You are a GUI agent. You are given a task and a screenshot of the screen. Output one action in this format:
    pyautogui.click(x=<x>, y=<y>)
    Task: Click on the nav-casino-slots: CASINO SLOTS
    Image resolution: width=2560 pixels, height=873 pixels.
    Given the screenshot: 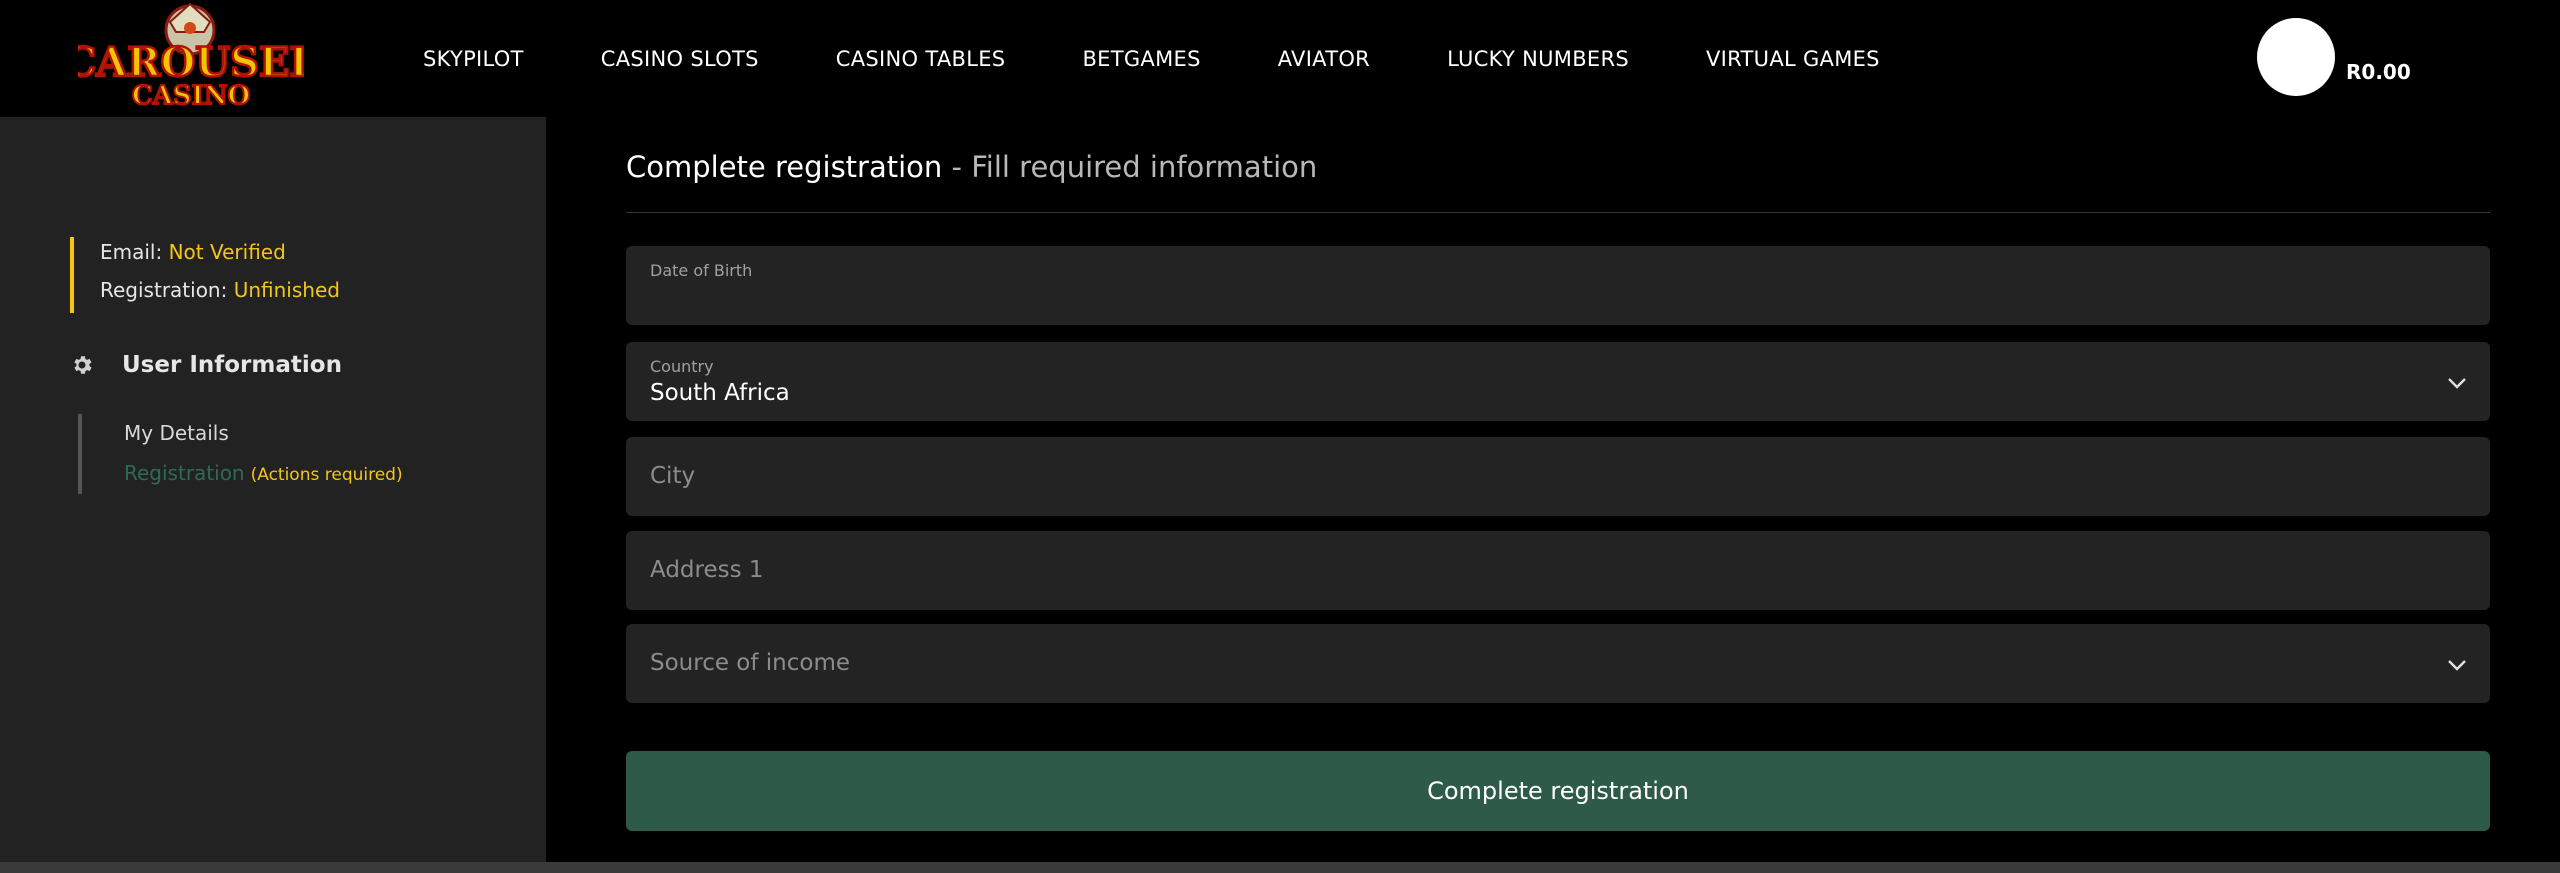 What is the action you would take?
    pyautogui.click(x=680, y=59)
    